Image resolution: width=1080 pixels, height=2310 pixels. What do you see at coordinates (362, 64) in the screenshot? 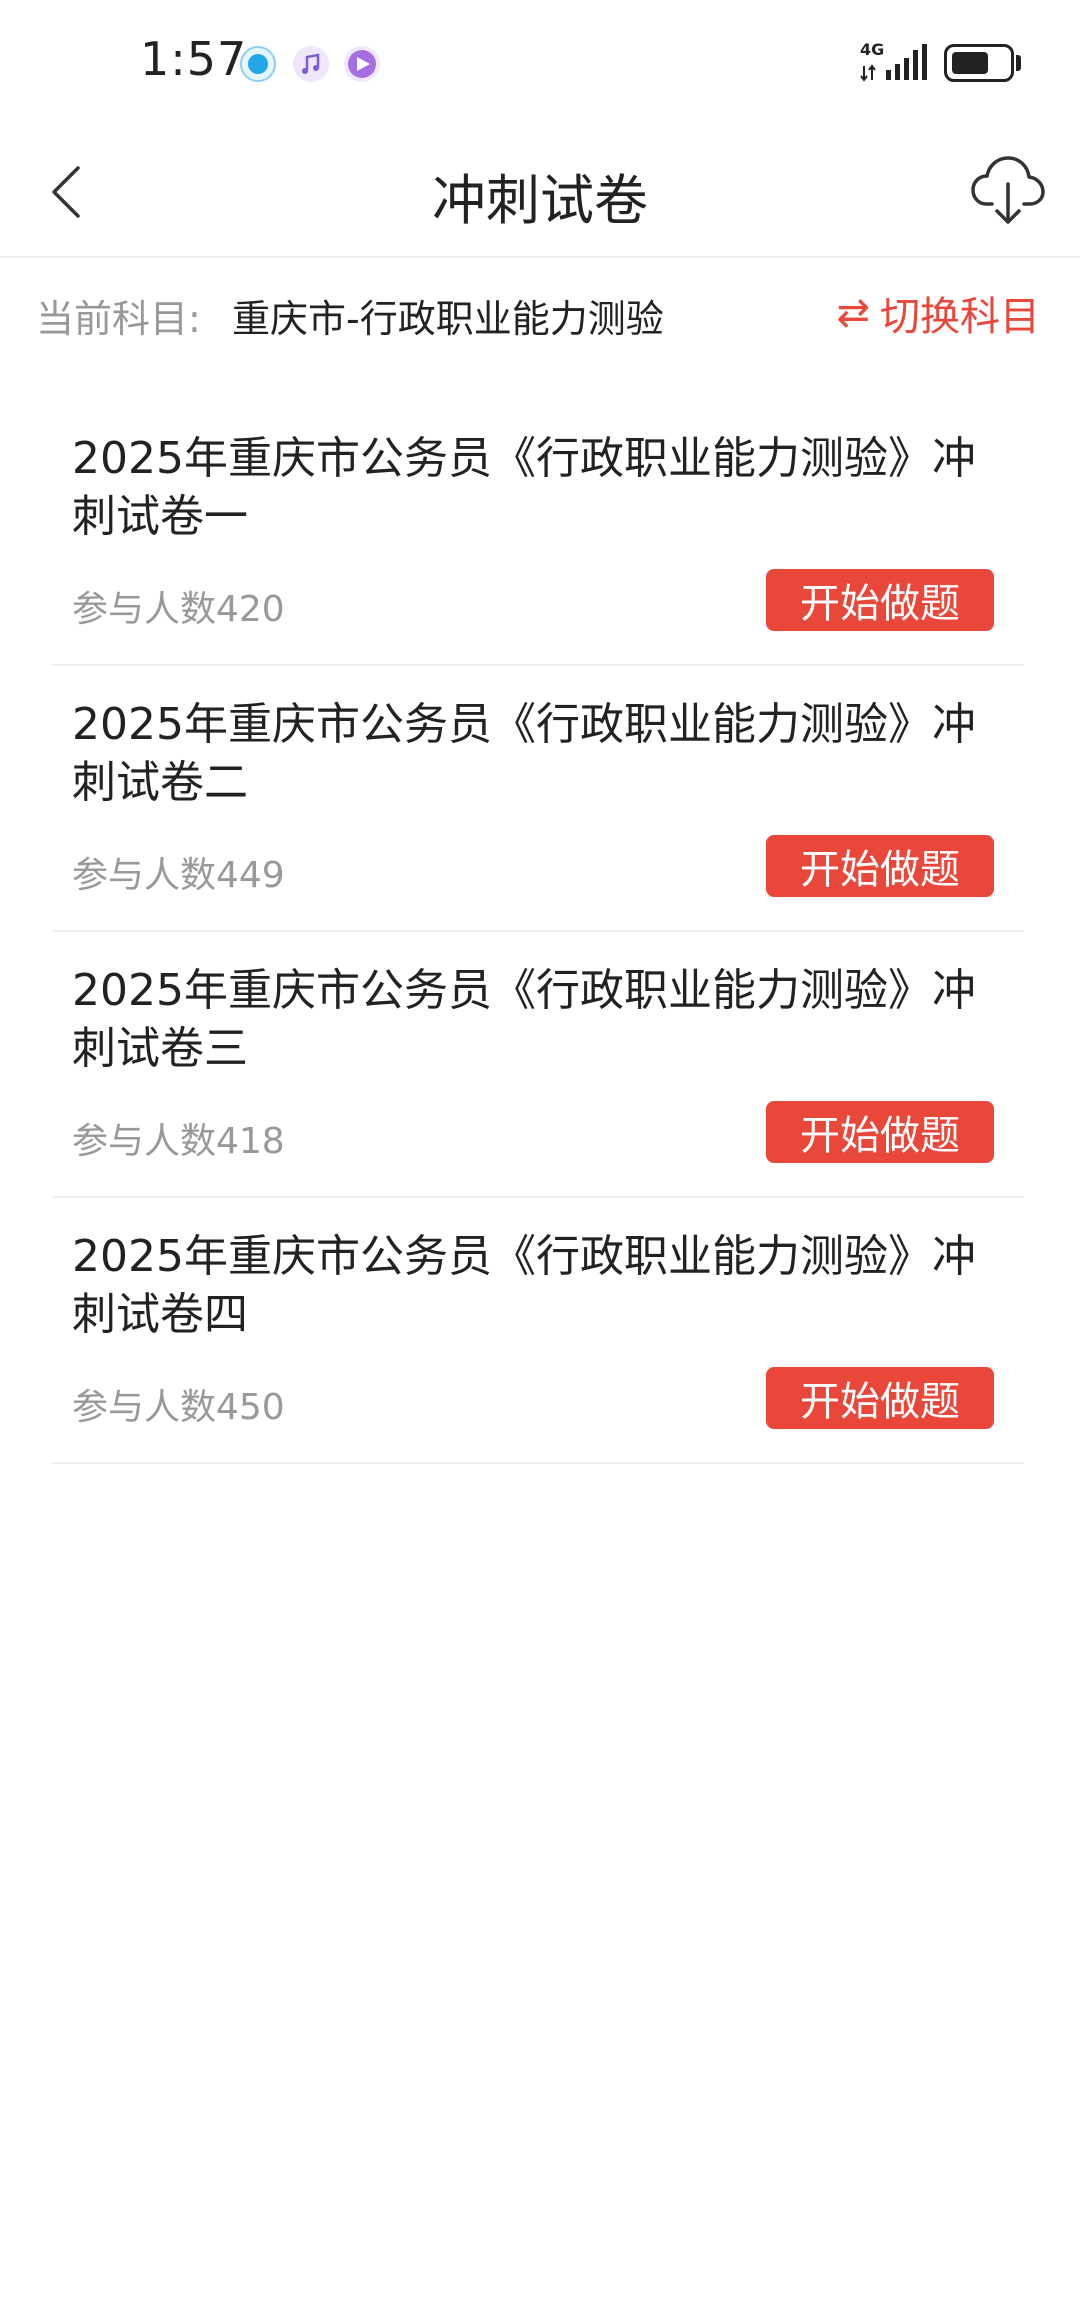
I see `triangle-app-icon` at bounding box center [362, 64].